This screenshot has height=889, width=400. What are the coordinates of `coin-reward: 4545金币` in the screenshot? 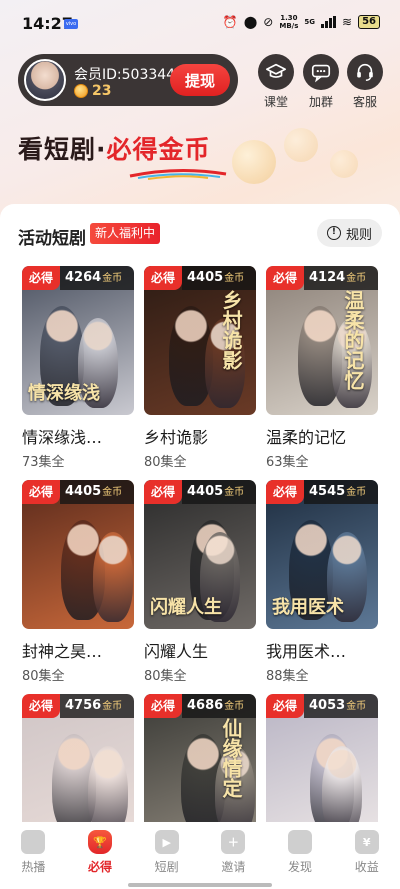 It's located at (341, 492).